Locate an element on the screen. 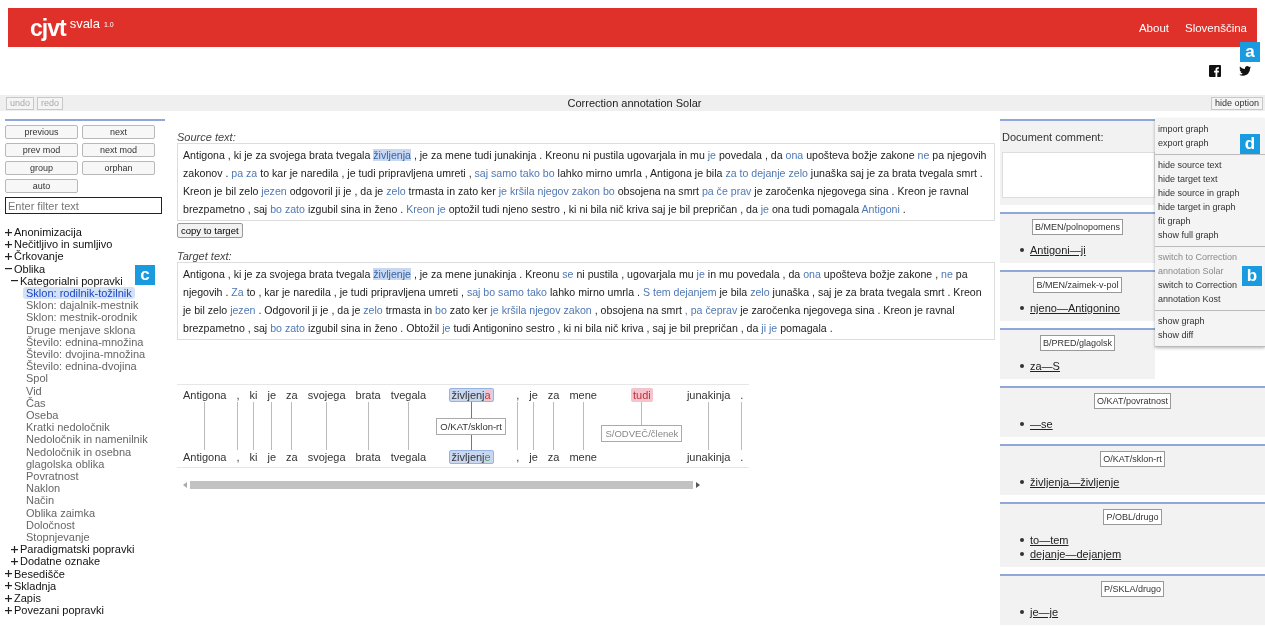  text-area: Antigona , ki je za svojega brata tvegala življenja , je za mene tudi junakinja . Kreonu ni pustila ugovarjala in mu je povedala , da ona upošteva božje zakone ne pa njegovih zakonov . pa za to kar je naredila , je tudi pripravljena umreti , saj samo tako bo lahko mirno umrla , Antigona je bila za to dejanje zelo junaška saj je za brata tvegala smrt . Kreon je bil zelo jezen odgovoril ji je , da je zelo trmasta in zato ker je kršila njegov zakon bo obsojena na smrt pa če prav je zaročenka njegovega sina . Kreon je ravnal brezpametno , saj bo zato izgubil sina in ženo . Kreon je optožil tudi njeno sestro , ki ni bila nič kriva saj je bil prepričan , da je ona tudi pomagala Antigoni . is located at coordinates (586, 182).